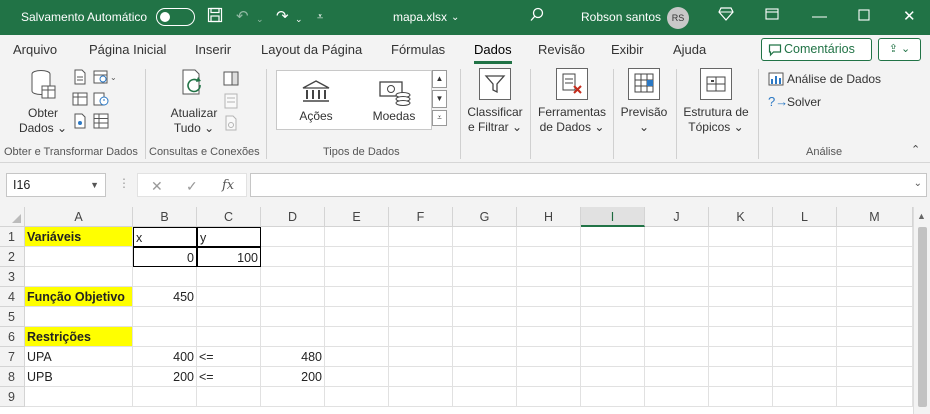  Describe the element at coordinates (485, 337) in the screenshot. I see `cell-g6` at that location.